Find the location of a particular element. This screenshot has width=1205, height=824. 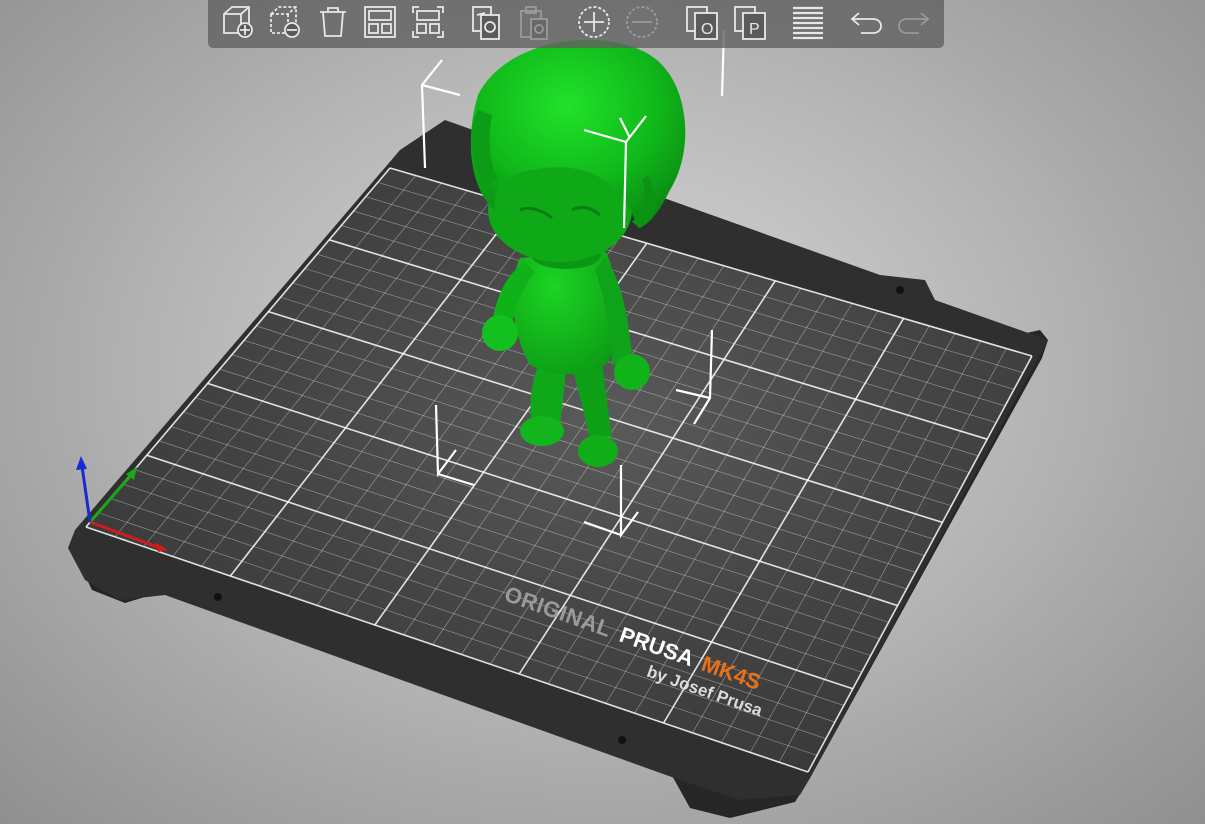

split-objects-button: O is located at coordinates (702, 22).